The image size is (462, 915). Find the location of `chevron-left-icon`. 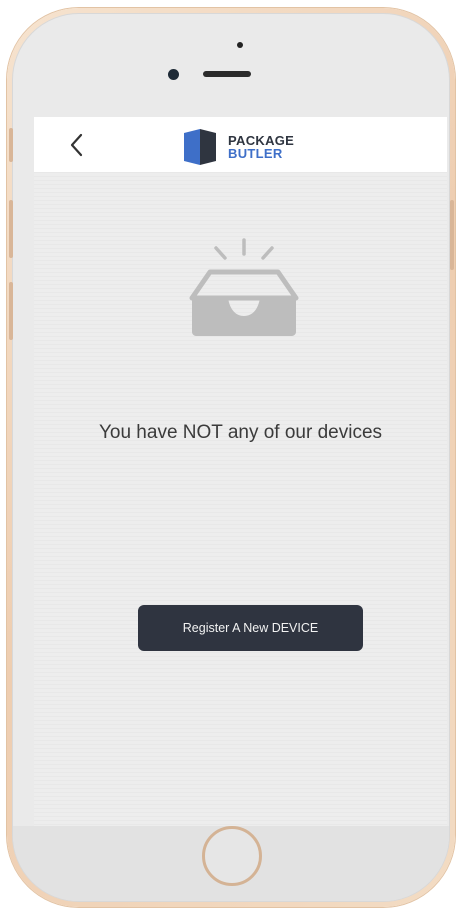

chevron-left-icon is located at coordinates (76, 145).